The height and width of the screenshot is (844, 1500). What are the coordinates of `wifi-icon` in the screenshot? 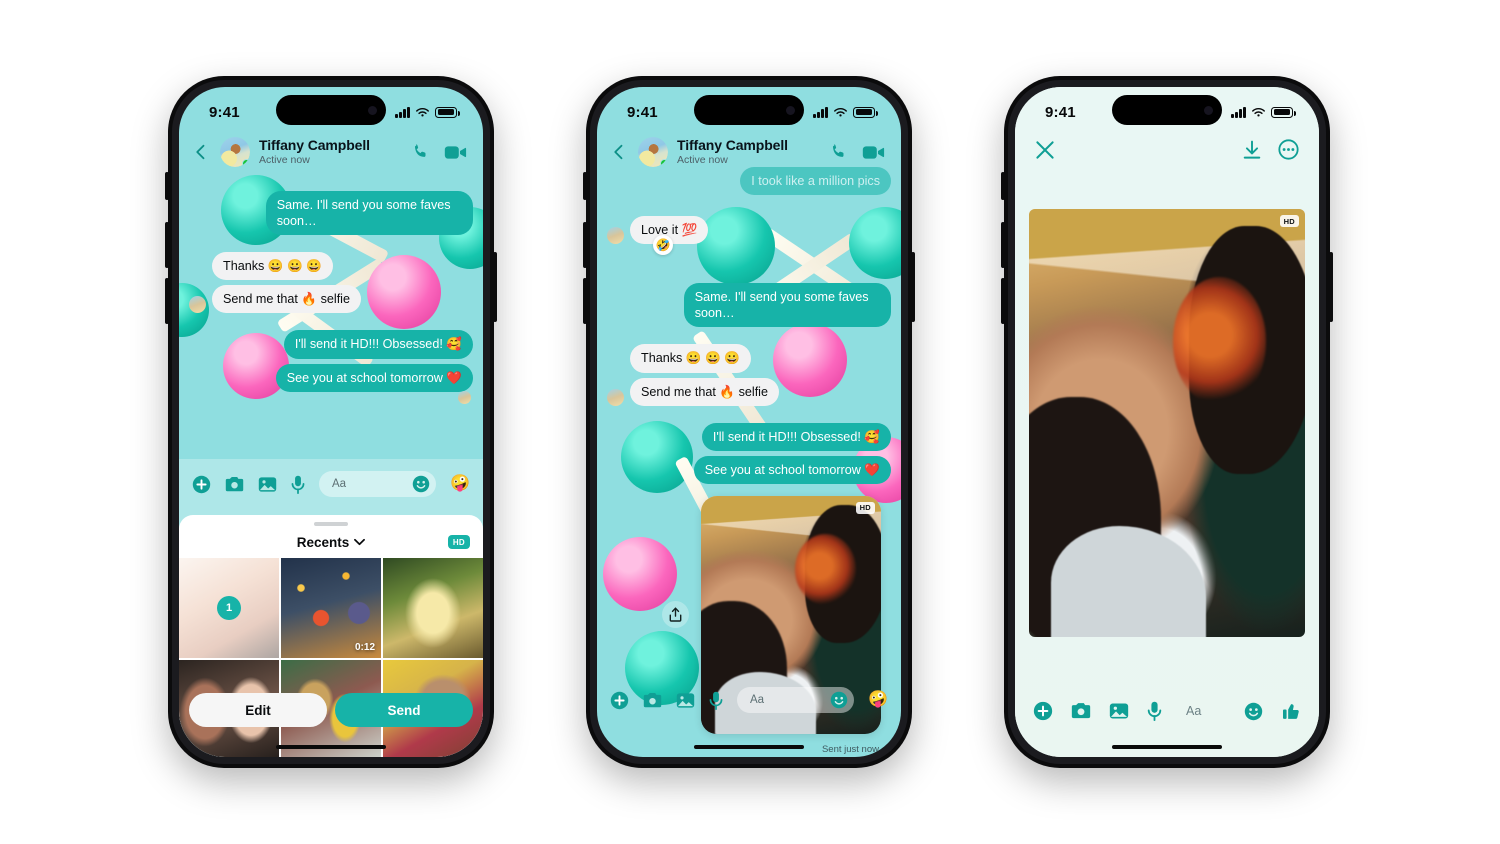 It's located at (422, 112).